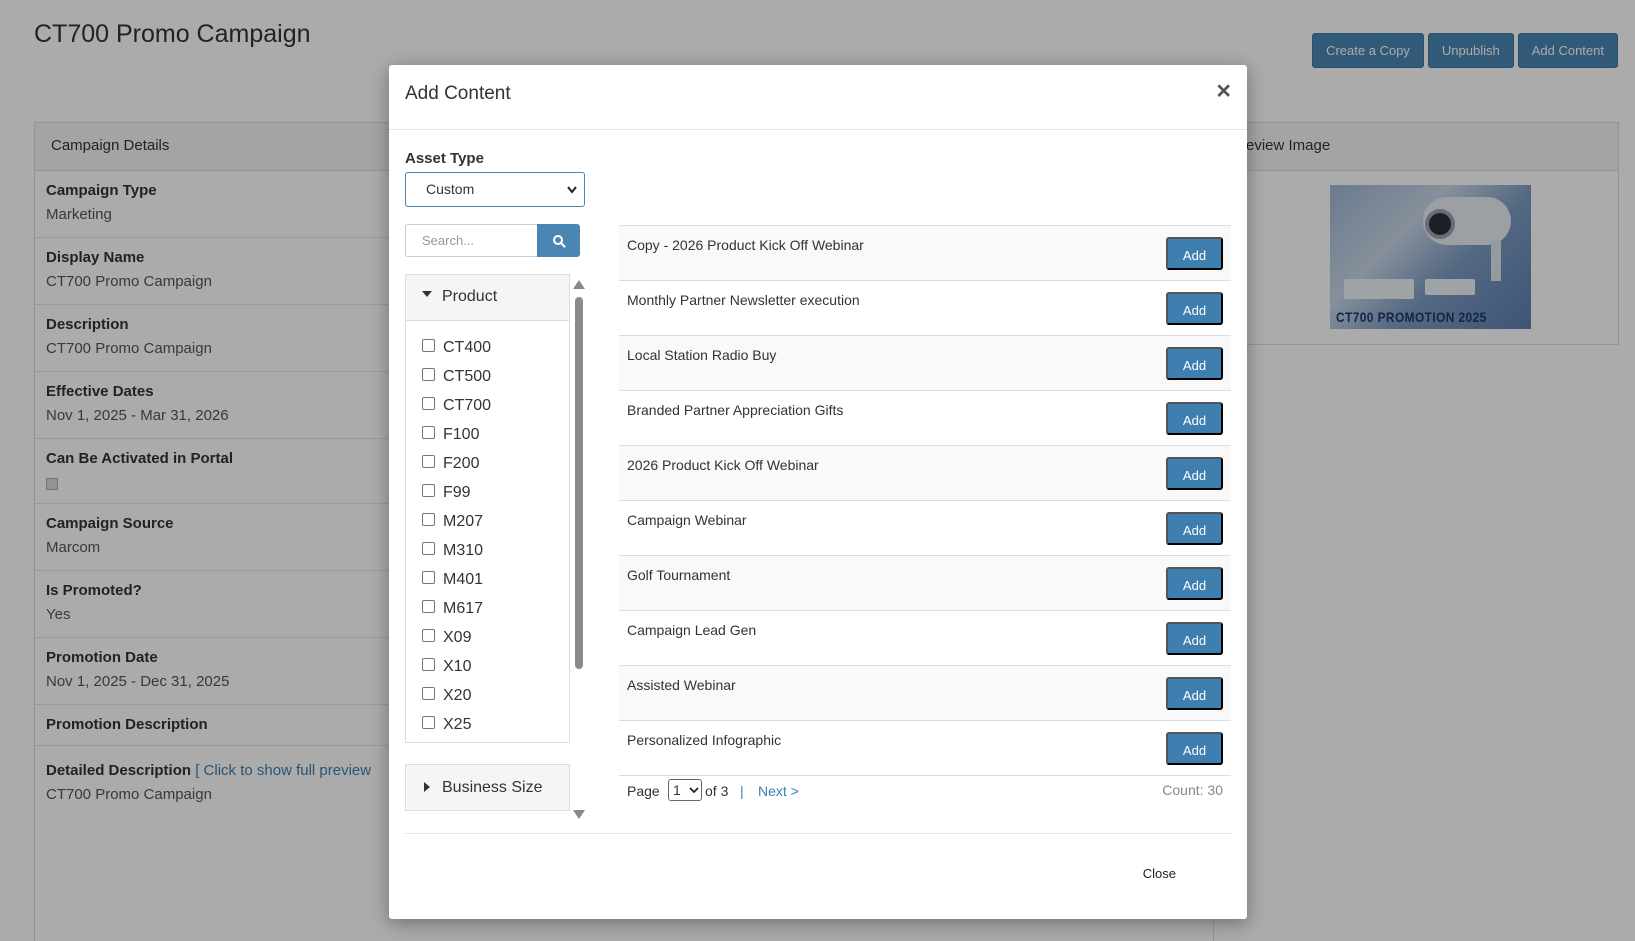 This screenshot has width=1635, height=941. What do you see at coordinates (495, 550) in the screenshot?
I see `product-option: M310` at bounding box center [495, 550].